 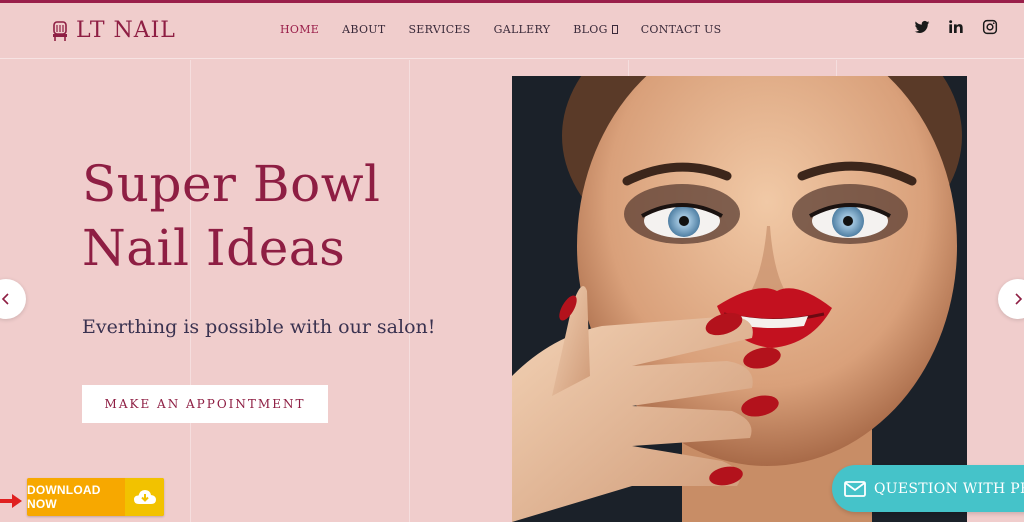 I want to click on logo: LT NAIL, so click(x=114, y=30).